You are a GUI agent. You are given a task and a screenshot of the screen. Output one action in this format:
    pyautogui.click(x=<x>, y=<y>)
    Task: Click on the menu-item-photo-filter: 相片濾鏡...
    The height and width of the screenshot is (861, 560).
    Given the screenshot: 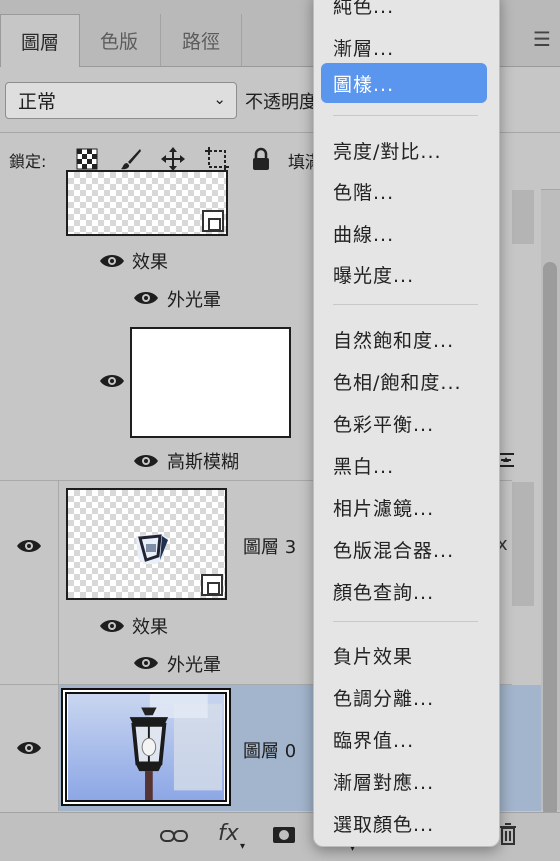 What is the action you would take?
    pyautogui.click(x=383, y=507)
    